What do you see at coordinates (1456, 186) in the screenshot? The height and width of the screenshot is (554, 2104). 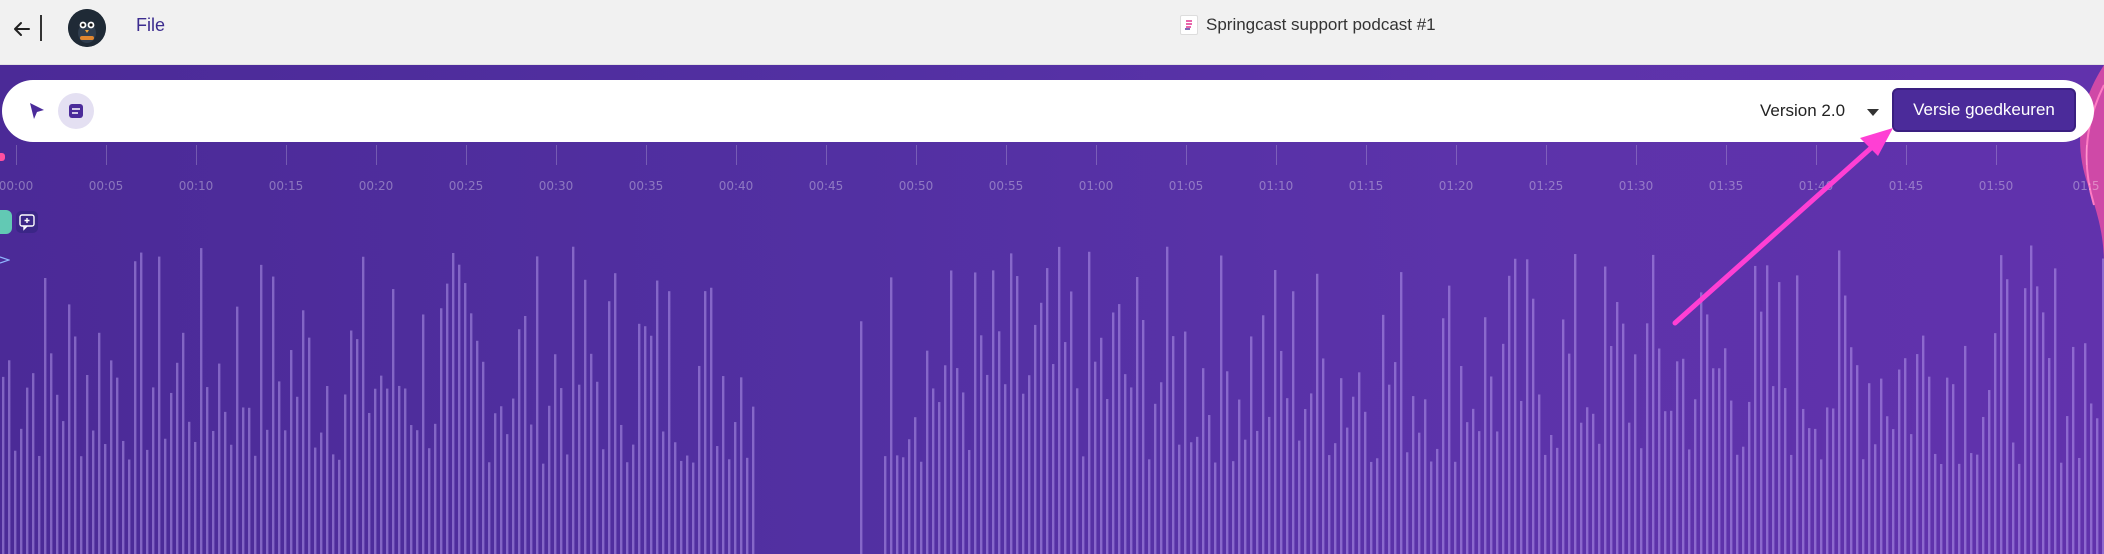 I see `ruler-label: 01:20` at bounding box center [1456, 186].